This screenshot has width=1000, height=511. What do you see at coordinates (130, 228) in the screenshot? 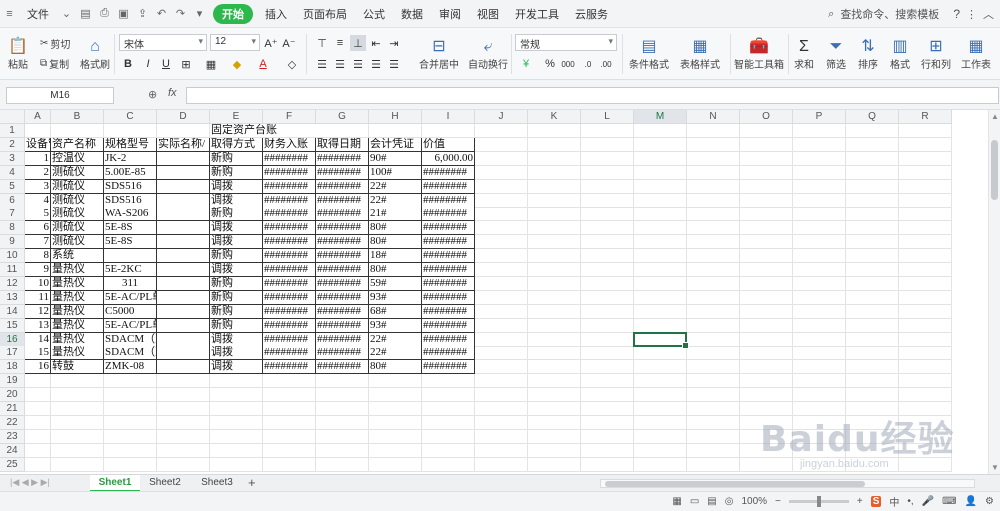
I see `data-cell: 5E-8S` at bounding box center [130, 228].